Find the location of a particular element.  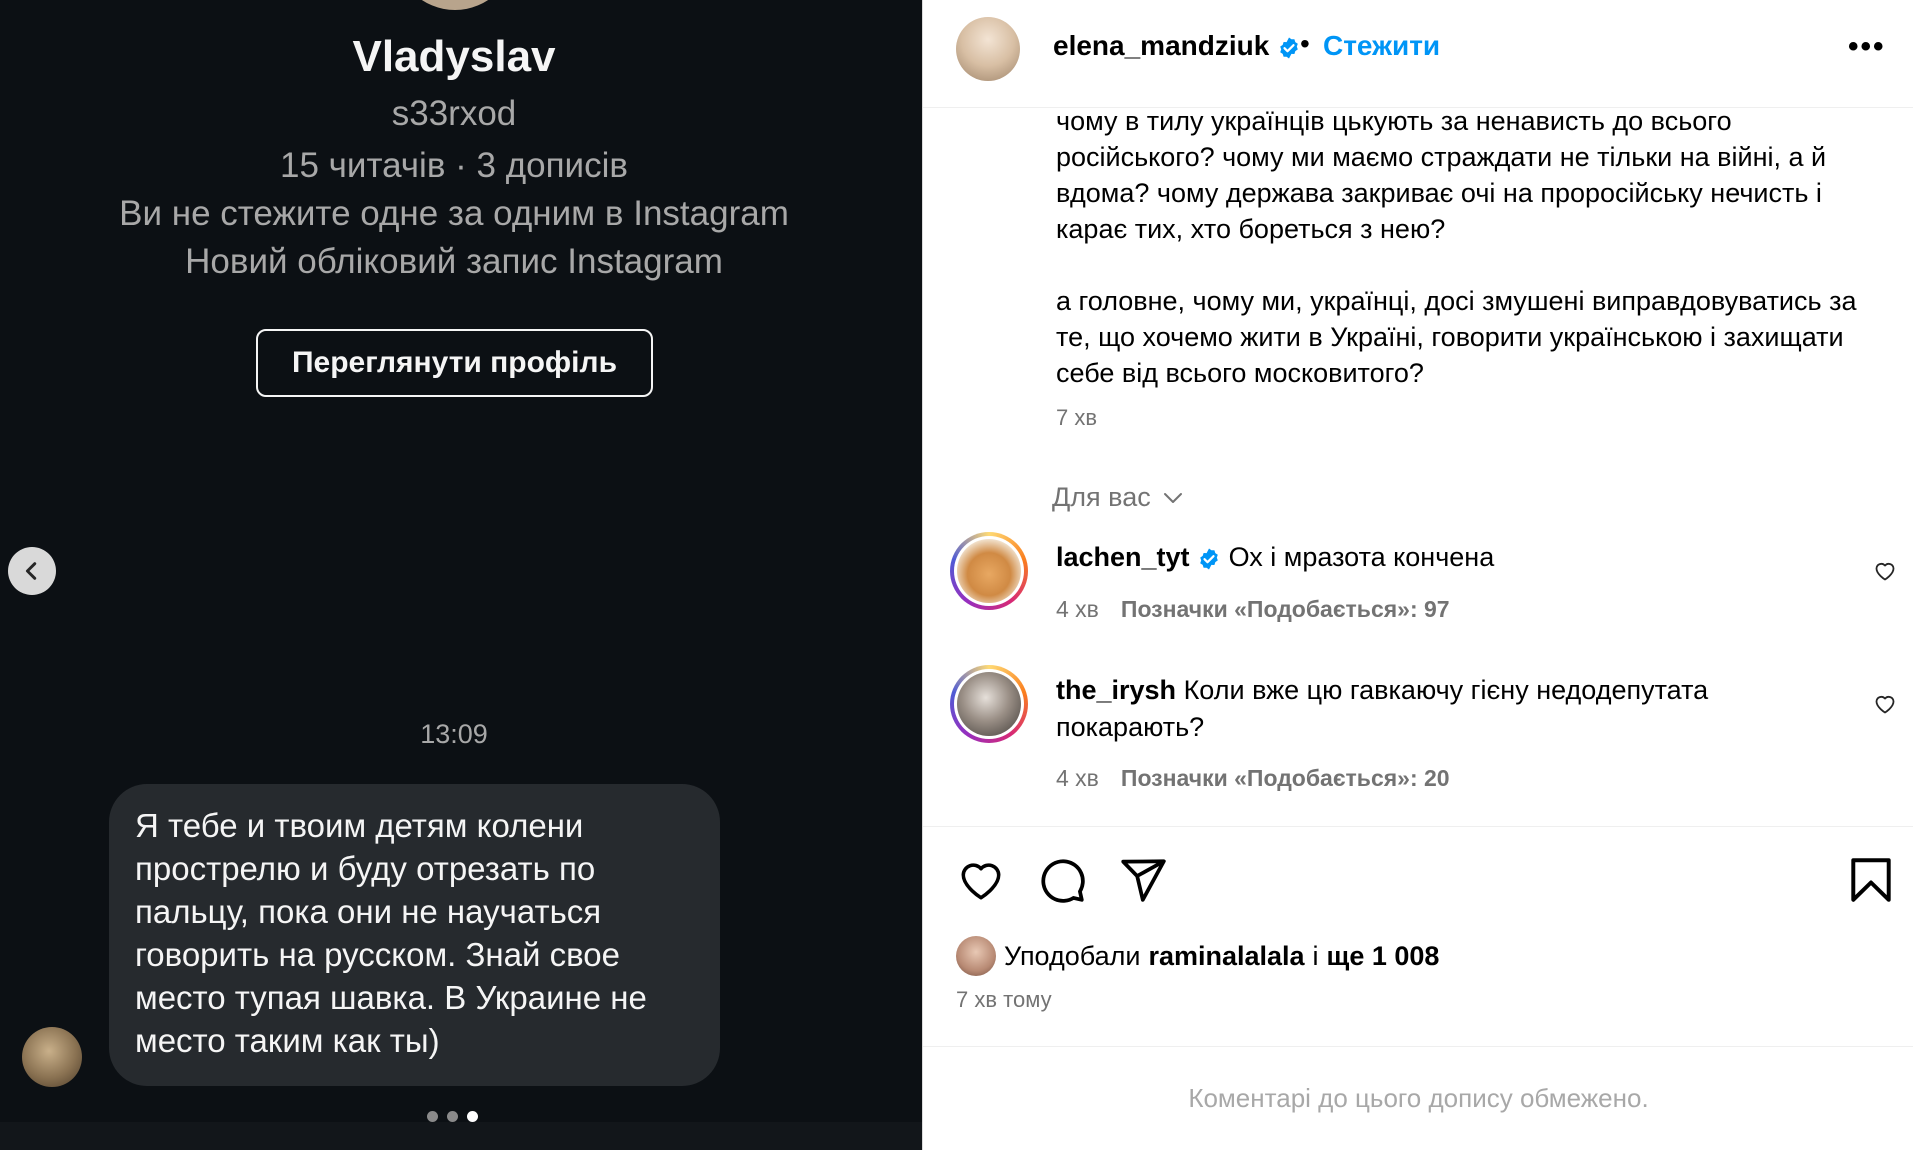

follow-button: Стежити is located at coordinates (1381, 46).